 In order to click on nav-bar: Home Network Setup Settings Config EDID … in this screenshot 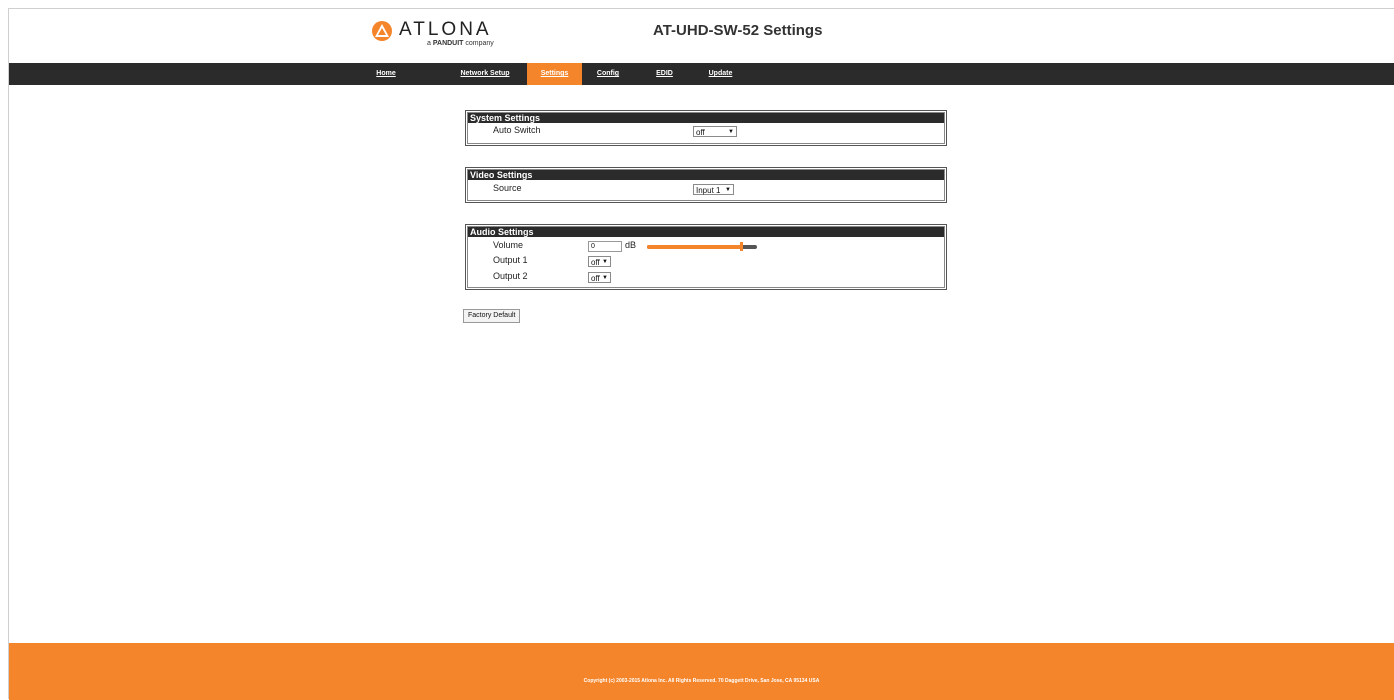, I will do `click(701, 74)`.